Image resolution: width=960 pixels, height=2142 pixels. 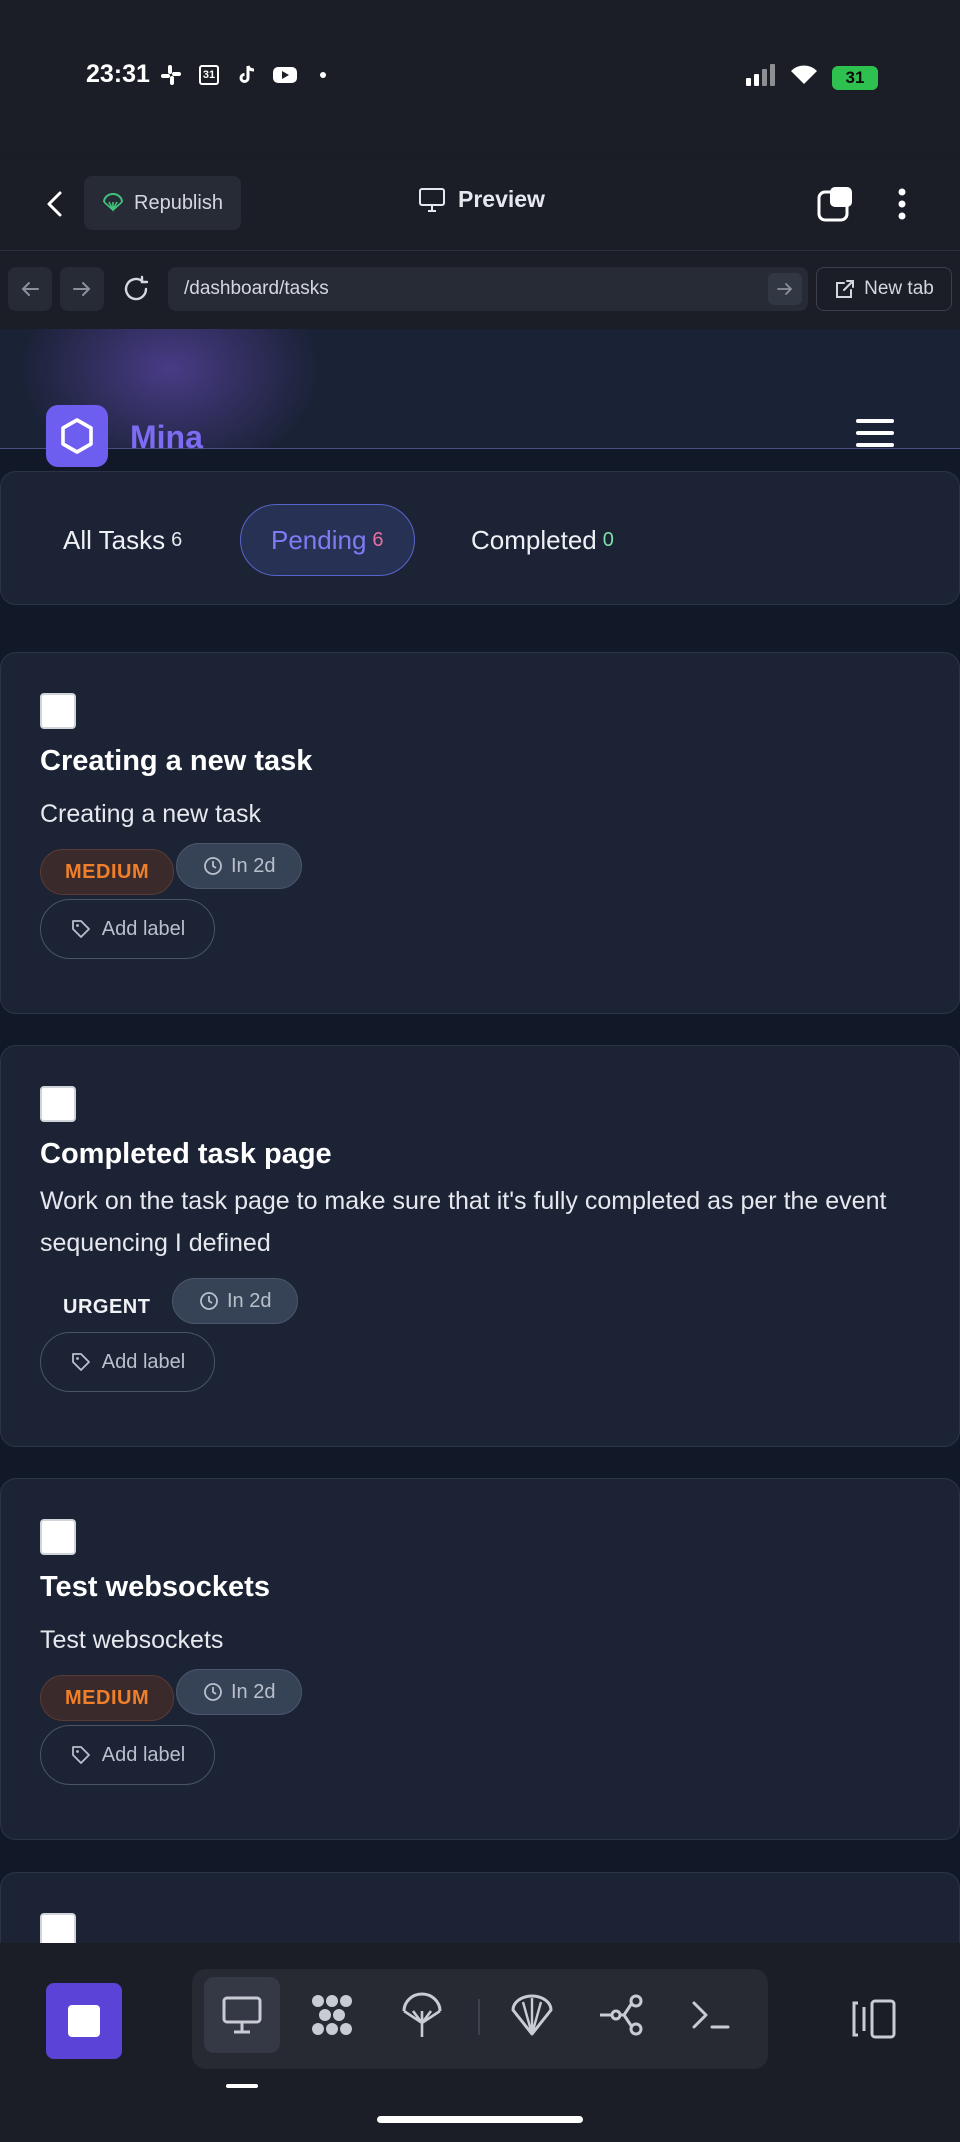 I want to click on slack-icon, so click(x=171, y=75).